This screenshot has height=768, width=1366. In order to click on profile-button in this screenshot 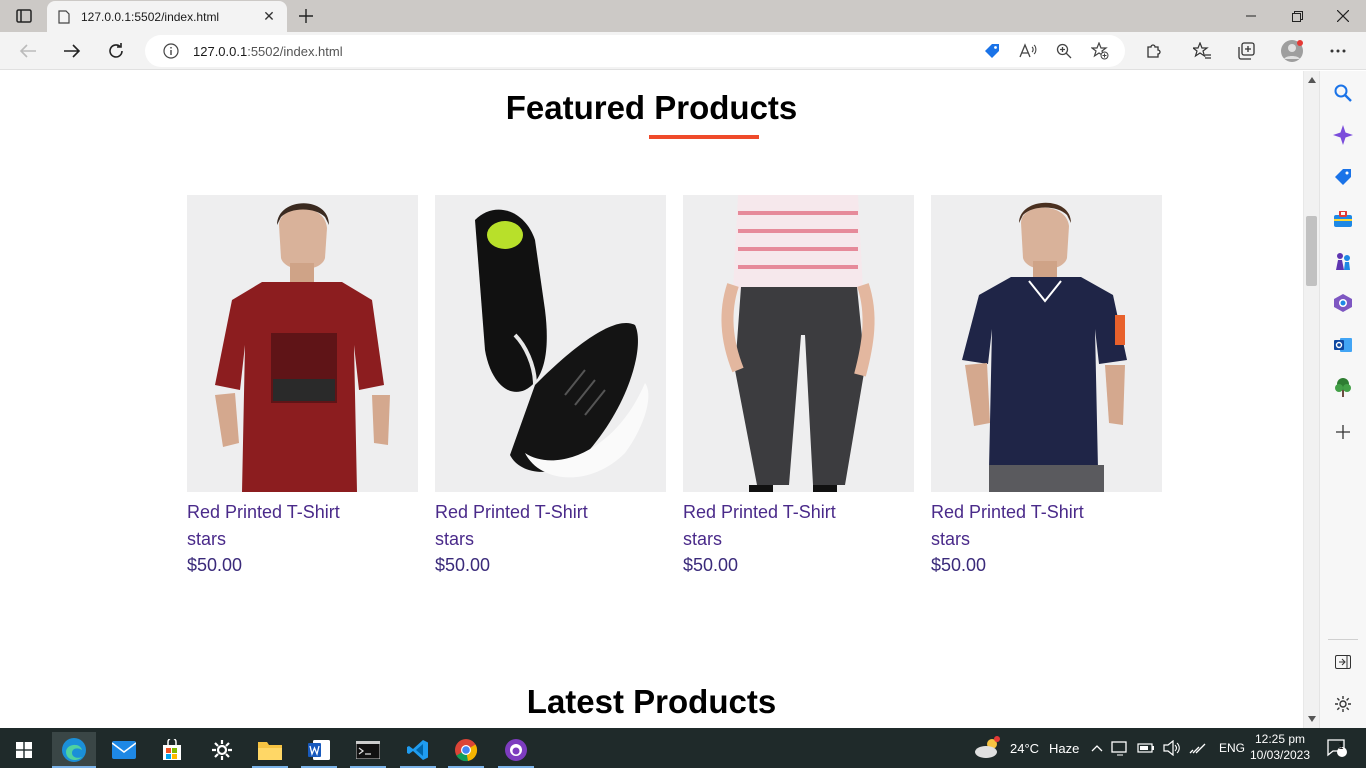, I will do `click(1292, 51)`.